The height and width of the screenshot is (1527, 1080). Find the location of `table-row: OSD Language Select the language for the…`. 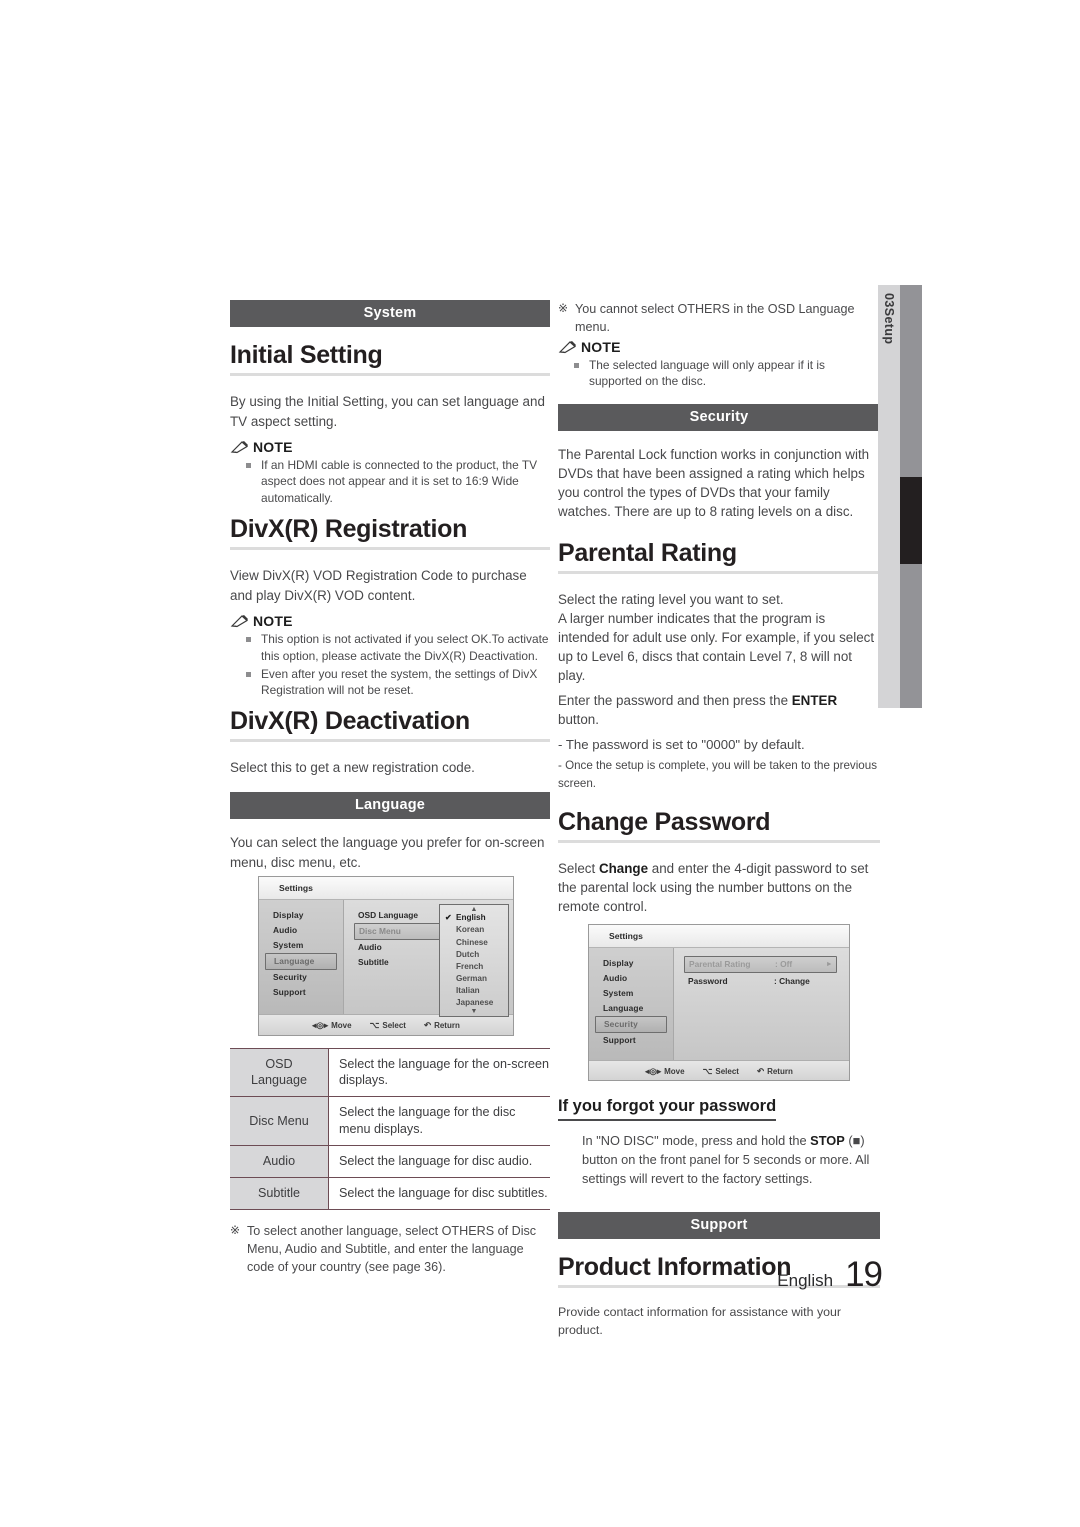

table-row: OSD Language Select the language for the… is located at coordinates (390, 1072).